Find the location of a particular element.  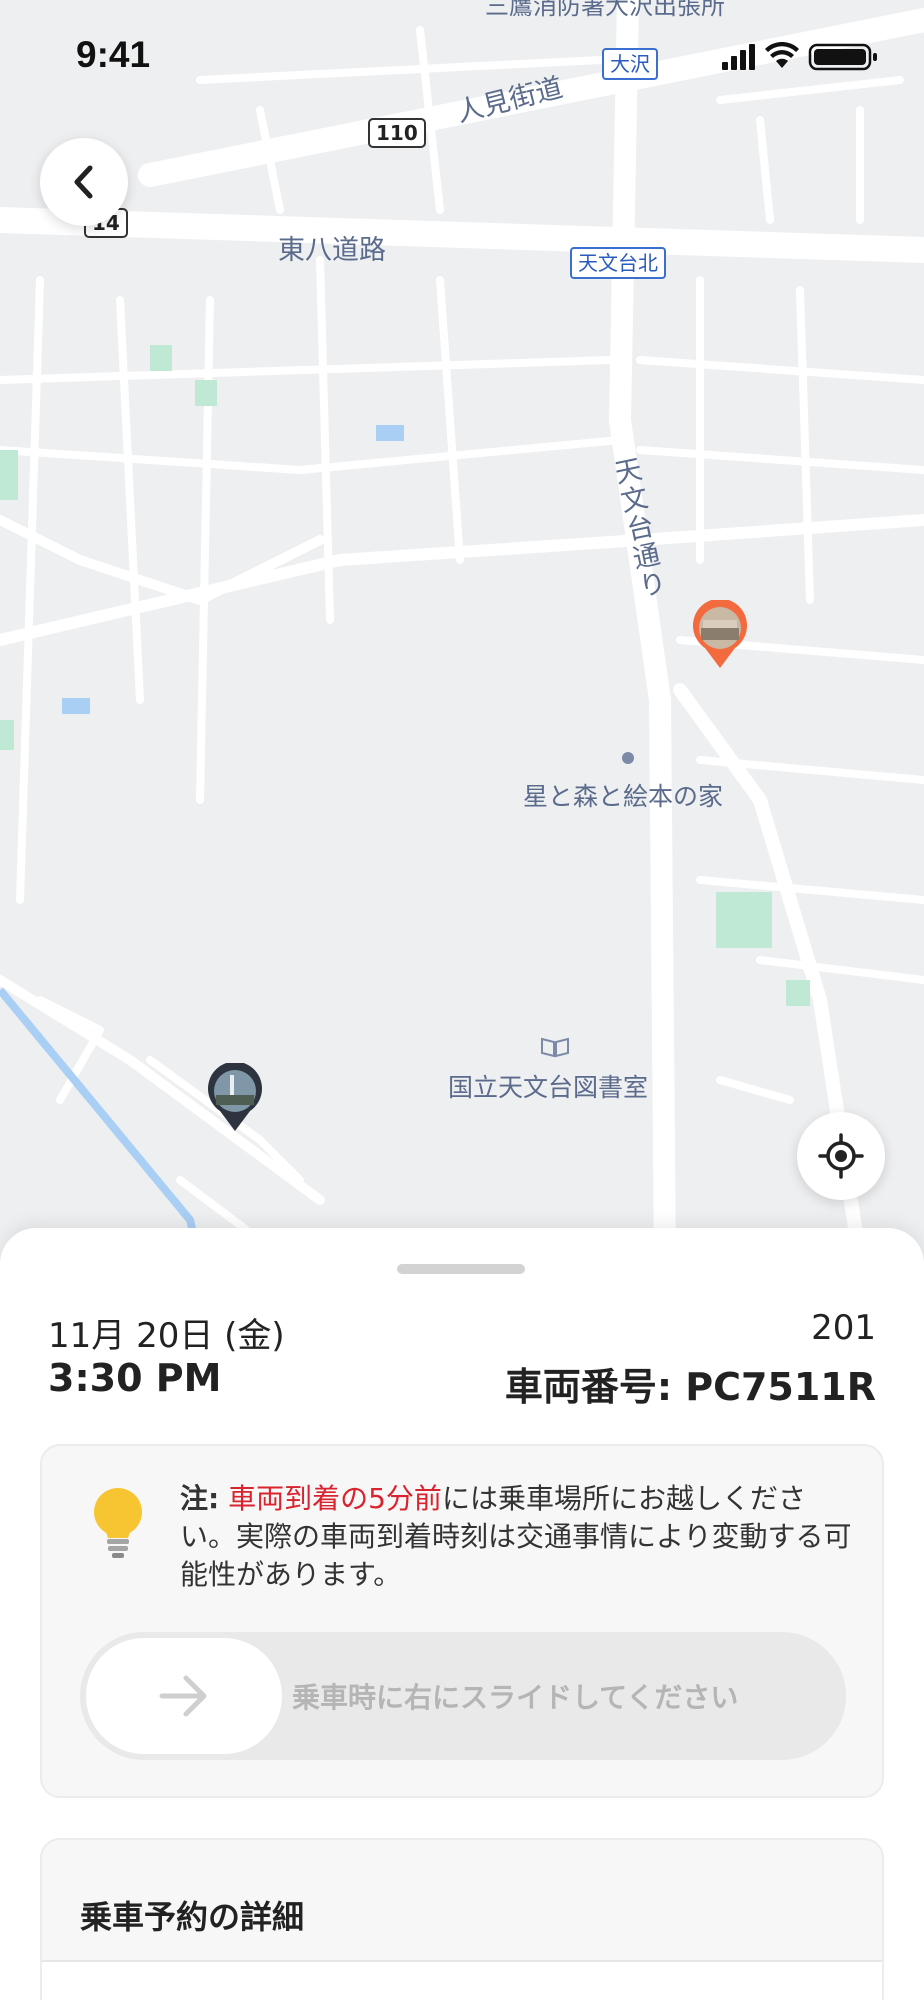

slide-to-board-slider: 乗車時に右にスライドしてください is located at coordinates (463, 1696).